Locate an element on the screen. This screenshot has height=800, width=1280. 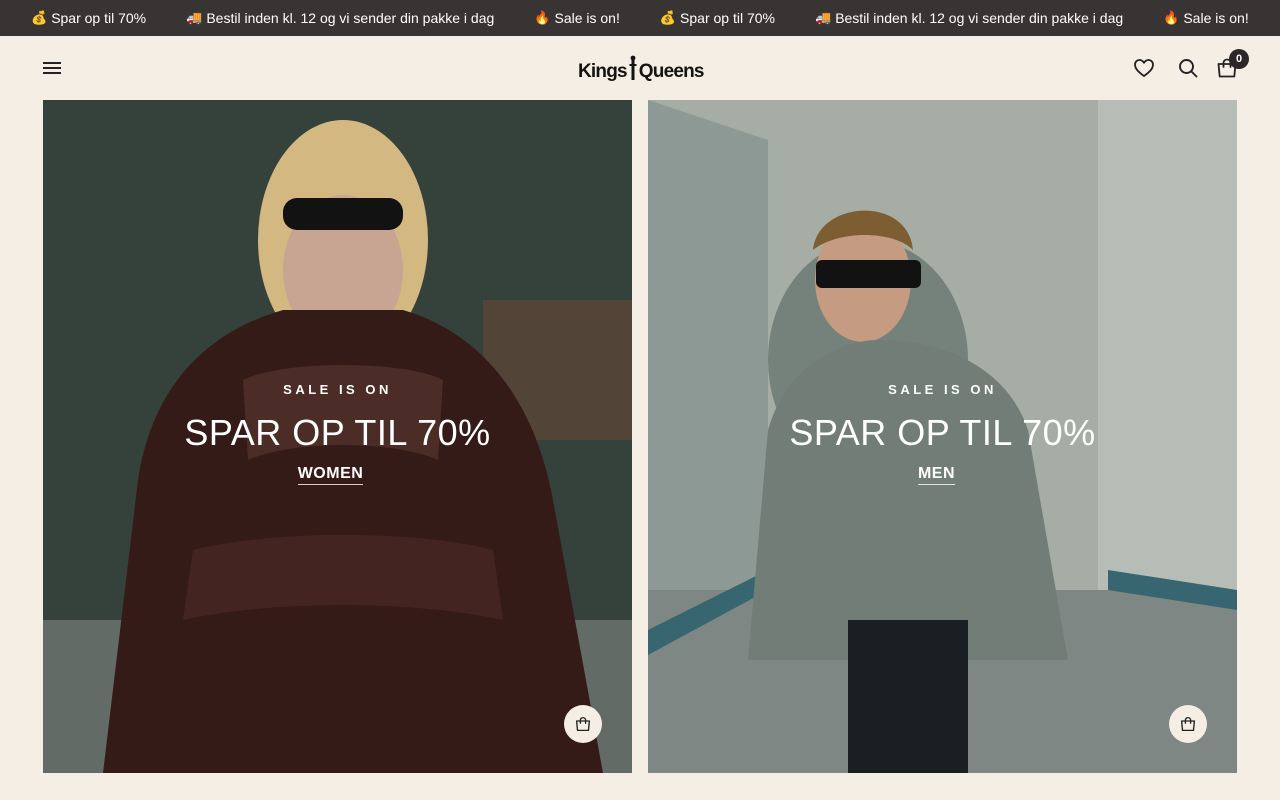
site-logo: Kings Queens is located at coordinates (641, 67).